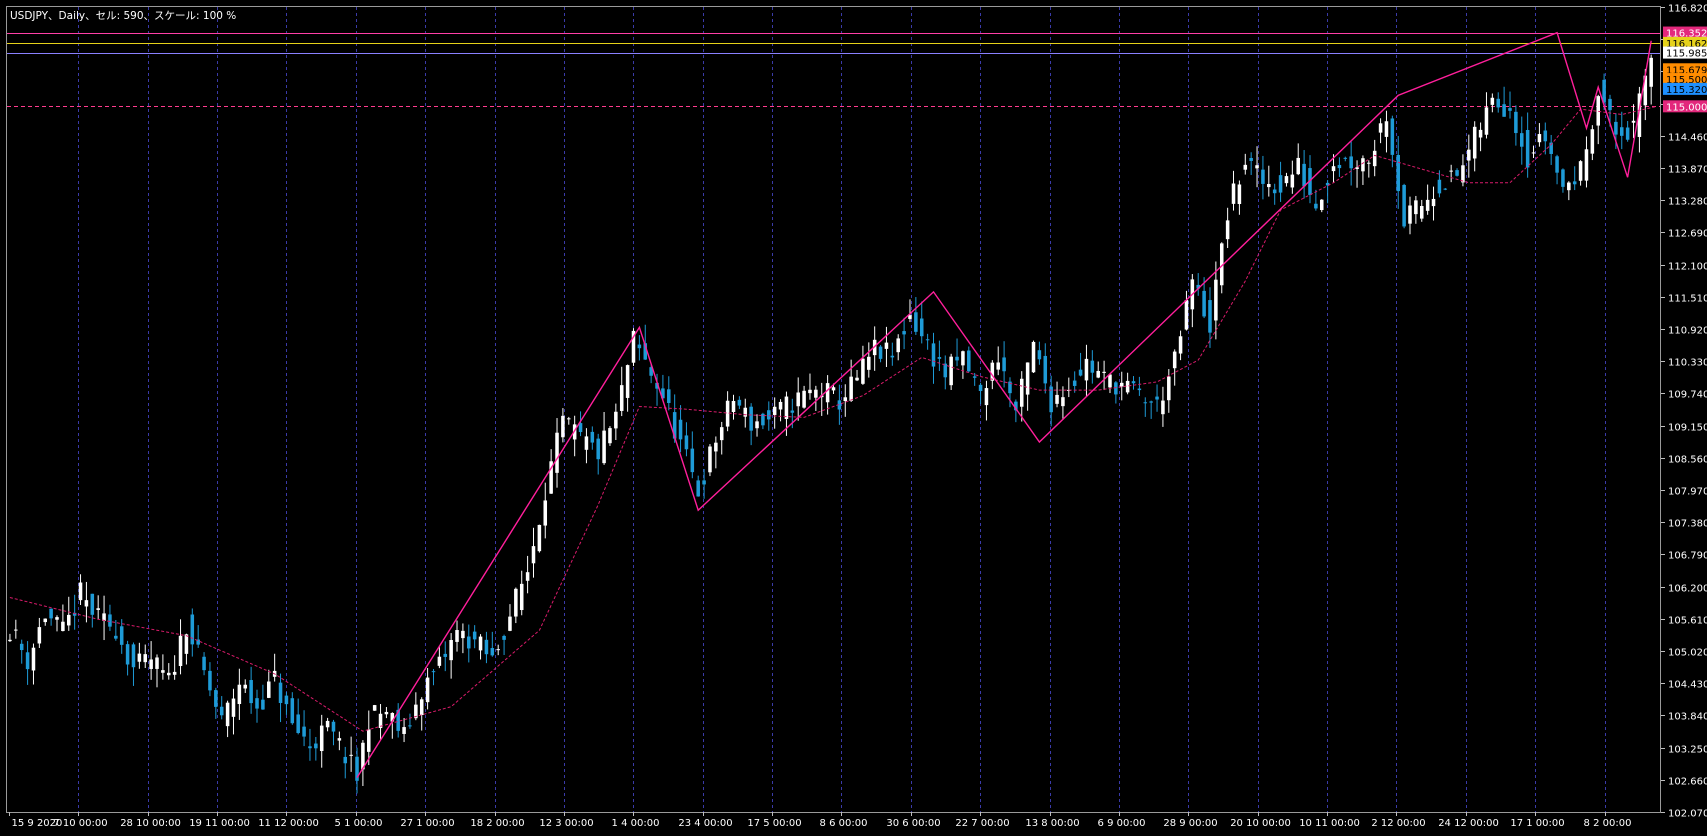 This screenshot has width=1707, height=836. I want to click on x-tick-label: 12 3 00:00, so click(566, 823).